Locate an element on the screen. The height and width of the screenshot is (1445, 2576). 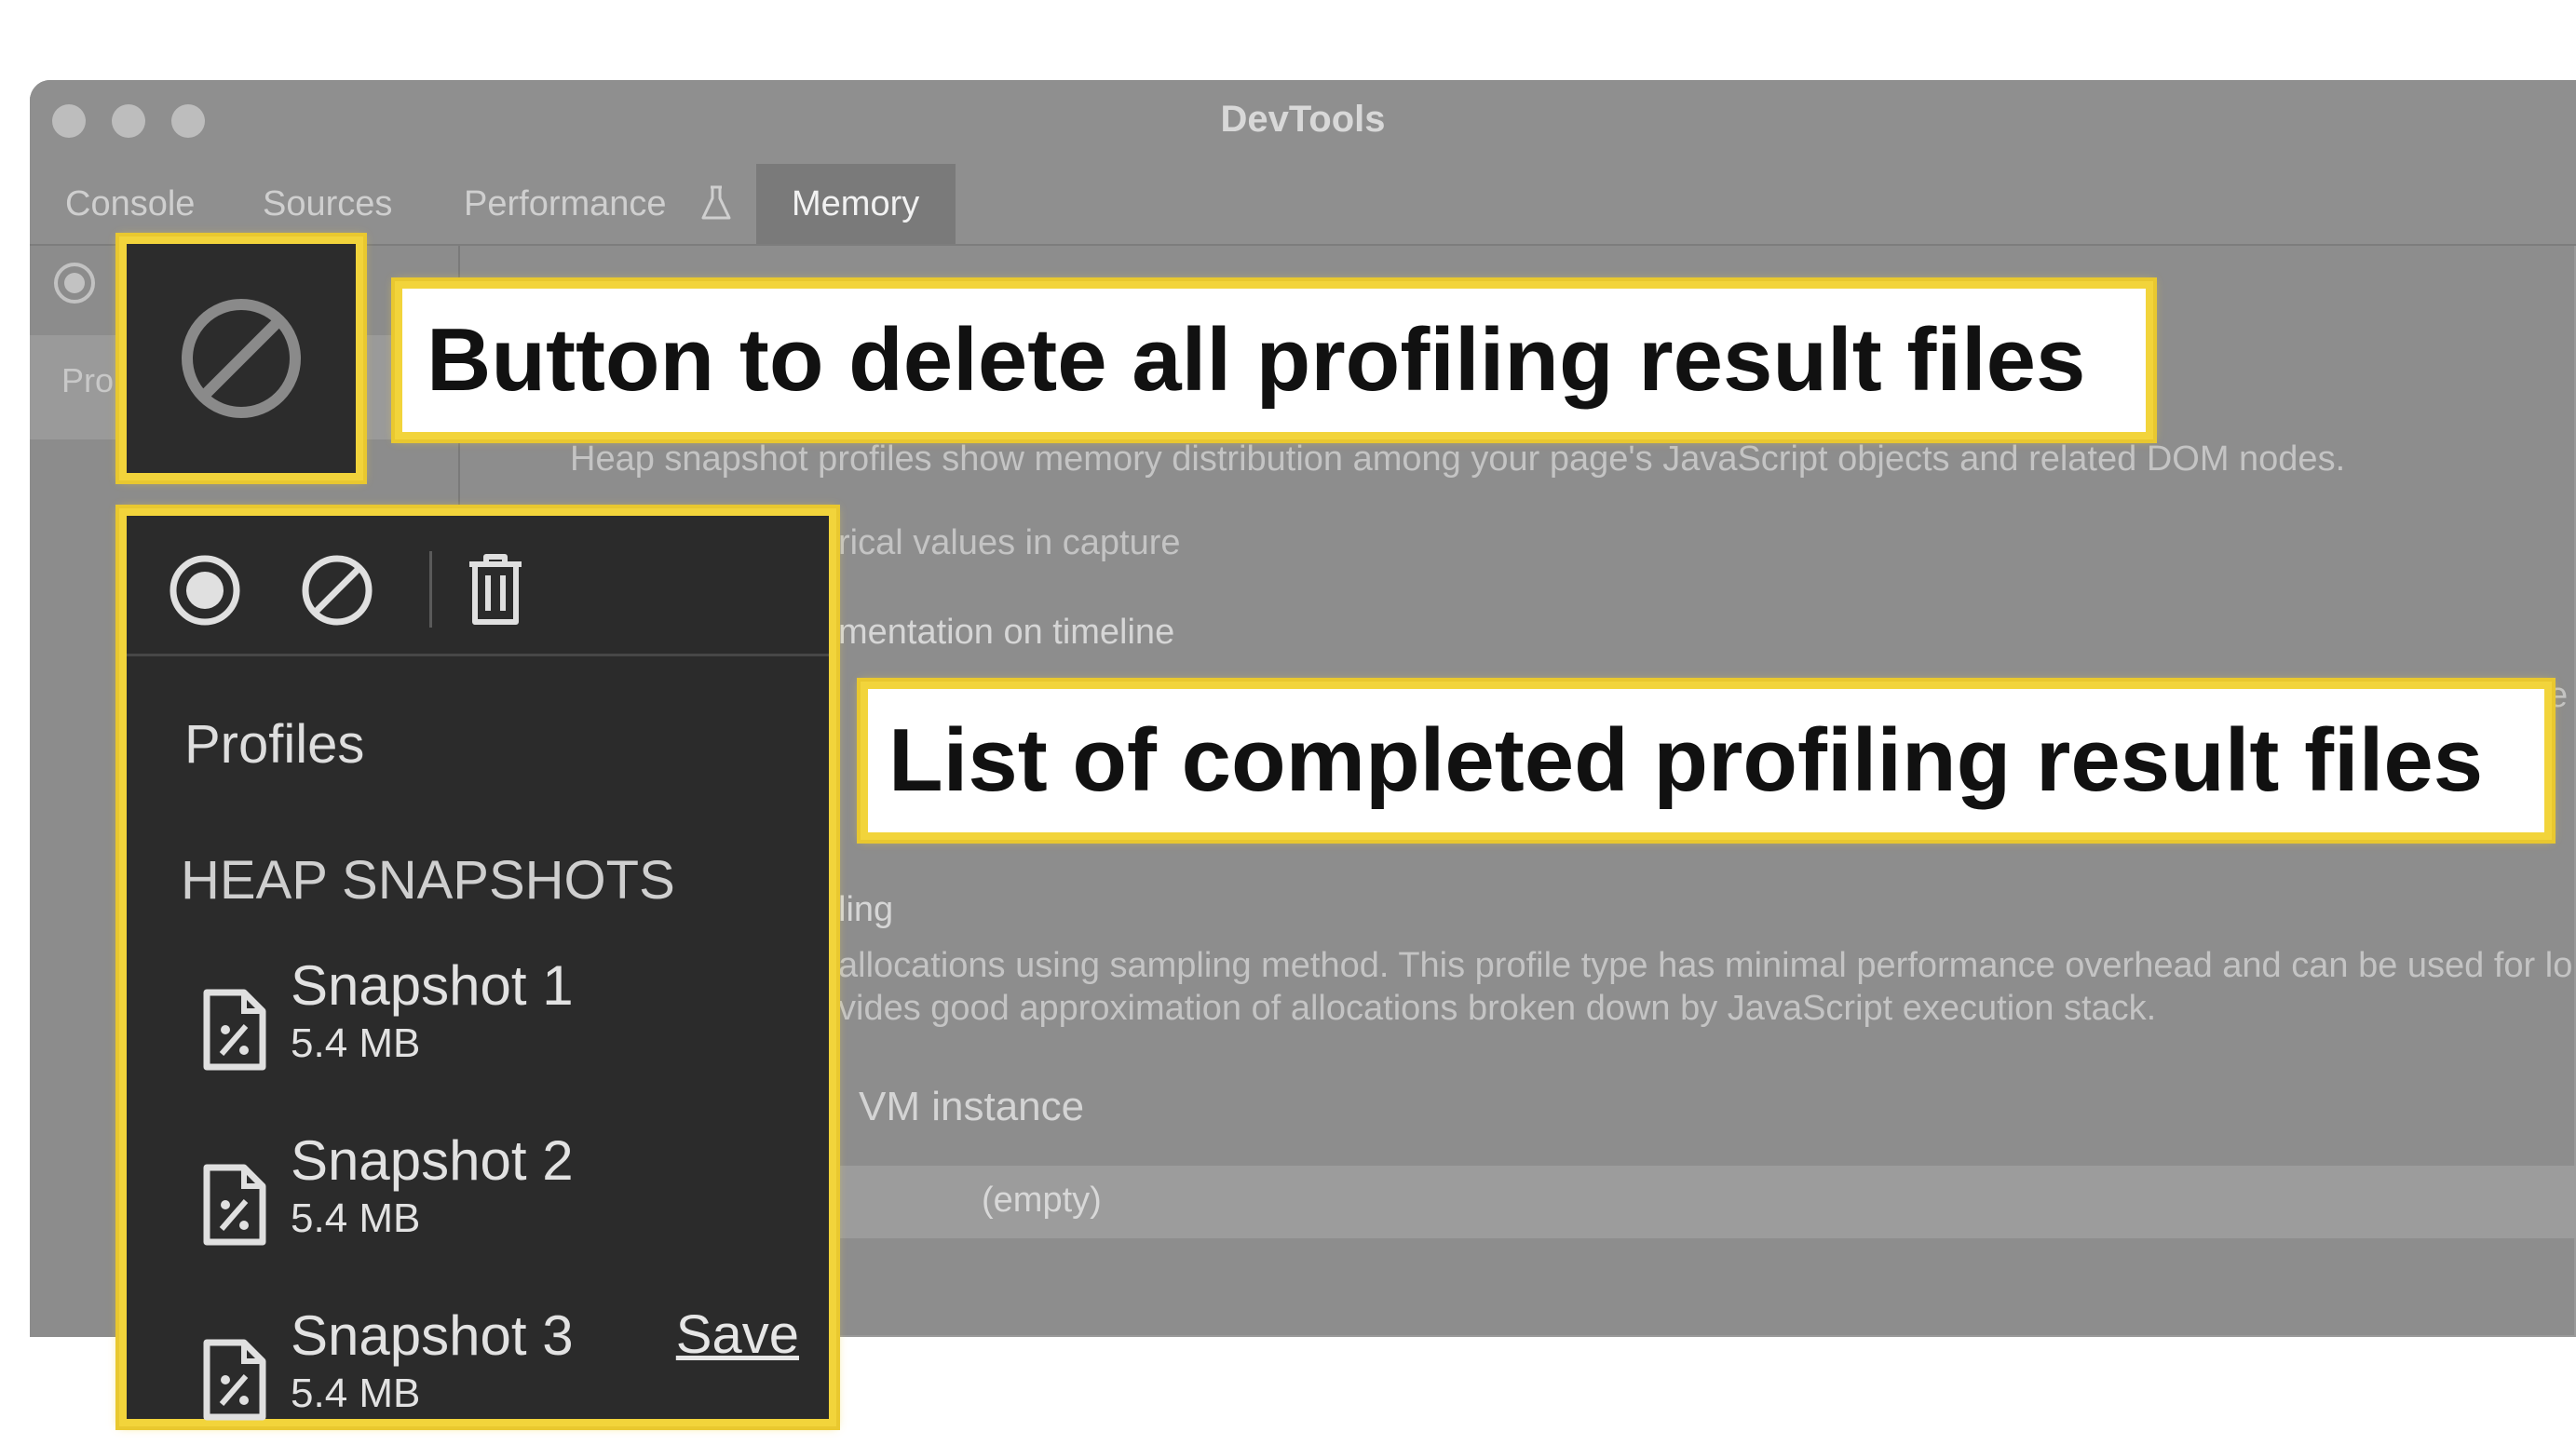
title-bar: DevTools is located at coordinates (1303, 123).